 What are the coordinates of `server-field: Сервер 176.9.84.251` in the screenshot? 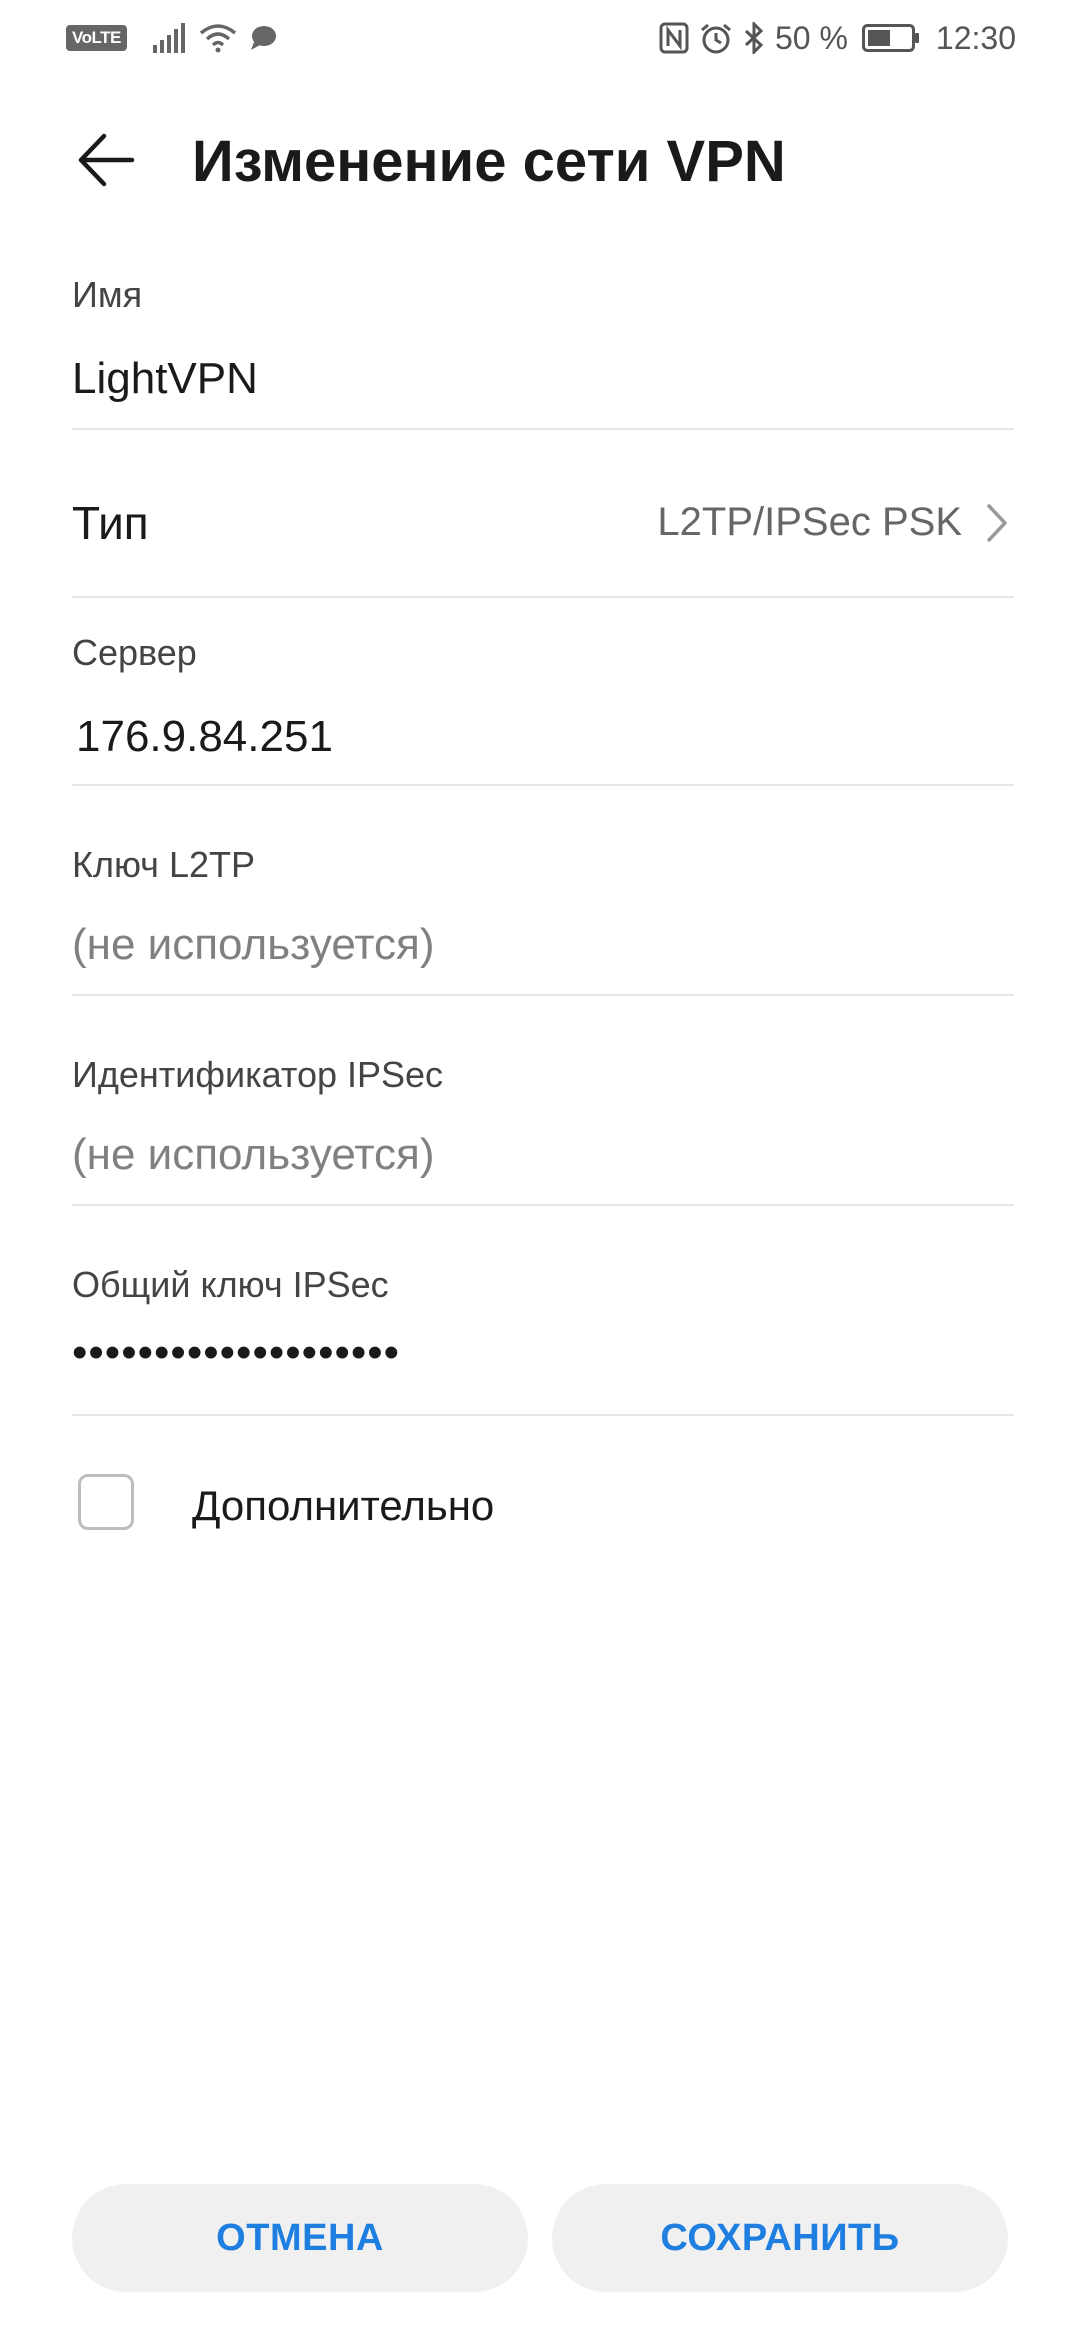 It's located at (543, 703).